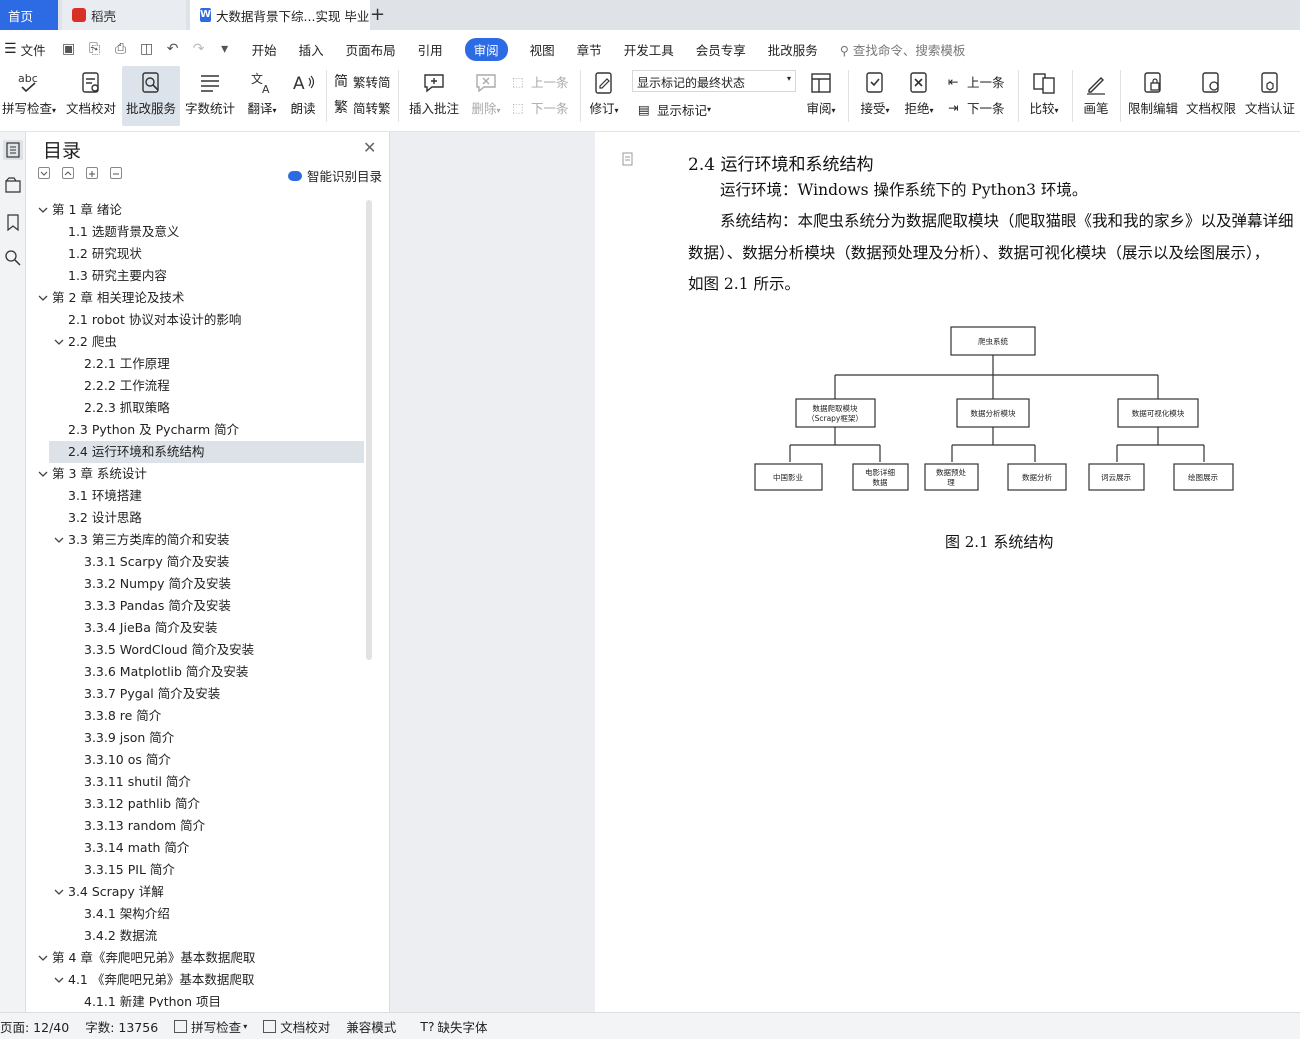  What do you see at coordinates (199, 782) in the screenshot?
I see `toc-item: 3.3.11 shutil 简介` at bounding box center [199, 782].